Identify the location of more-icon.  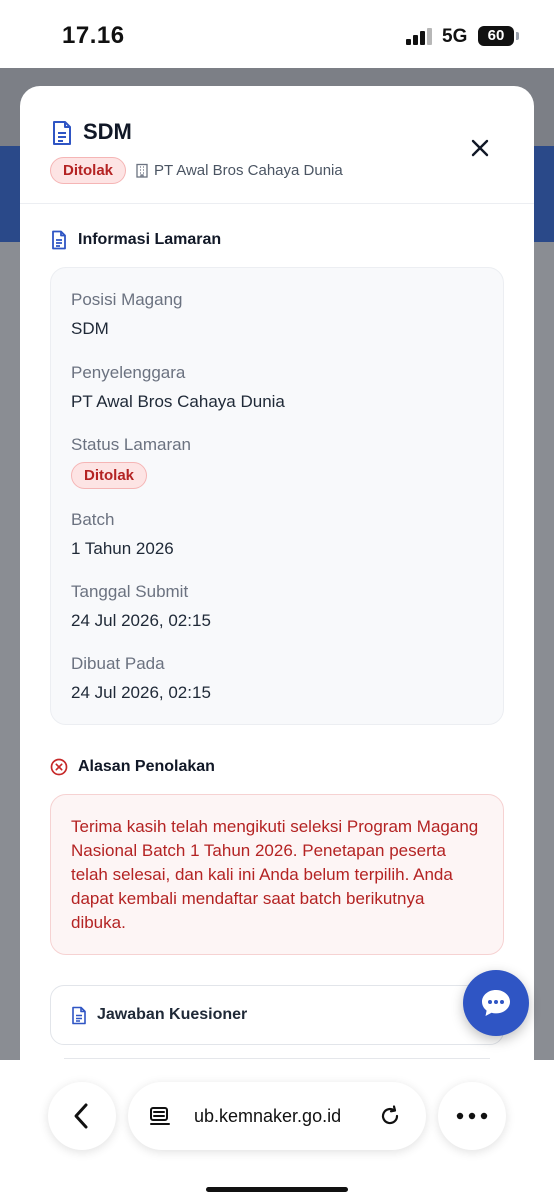
(472, 1116).